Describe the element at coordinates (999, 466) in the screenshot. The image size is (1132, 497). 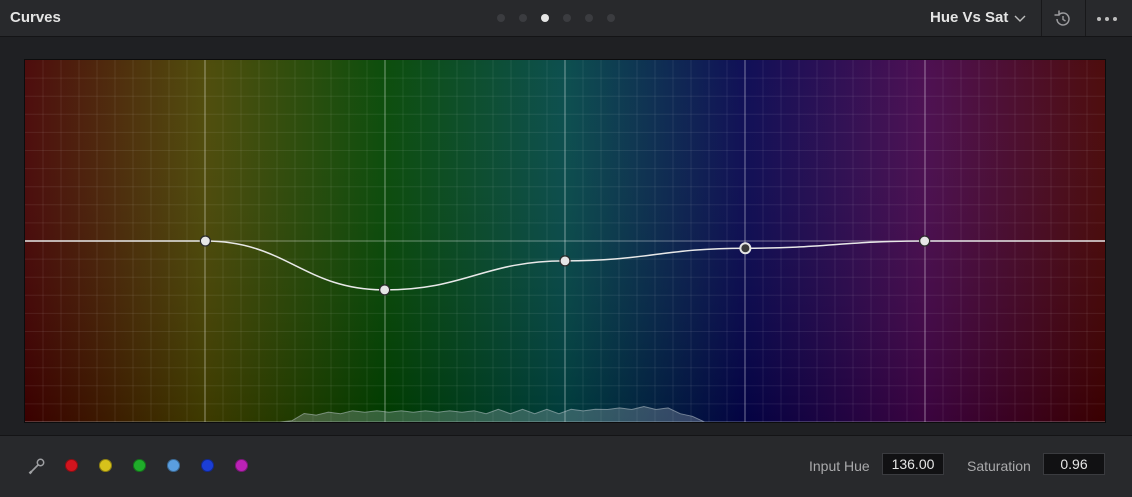
I see `saturation-label: Saturation` at that location.